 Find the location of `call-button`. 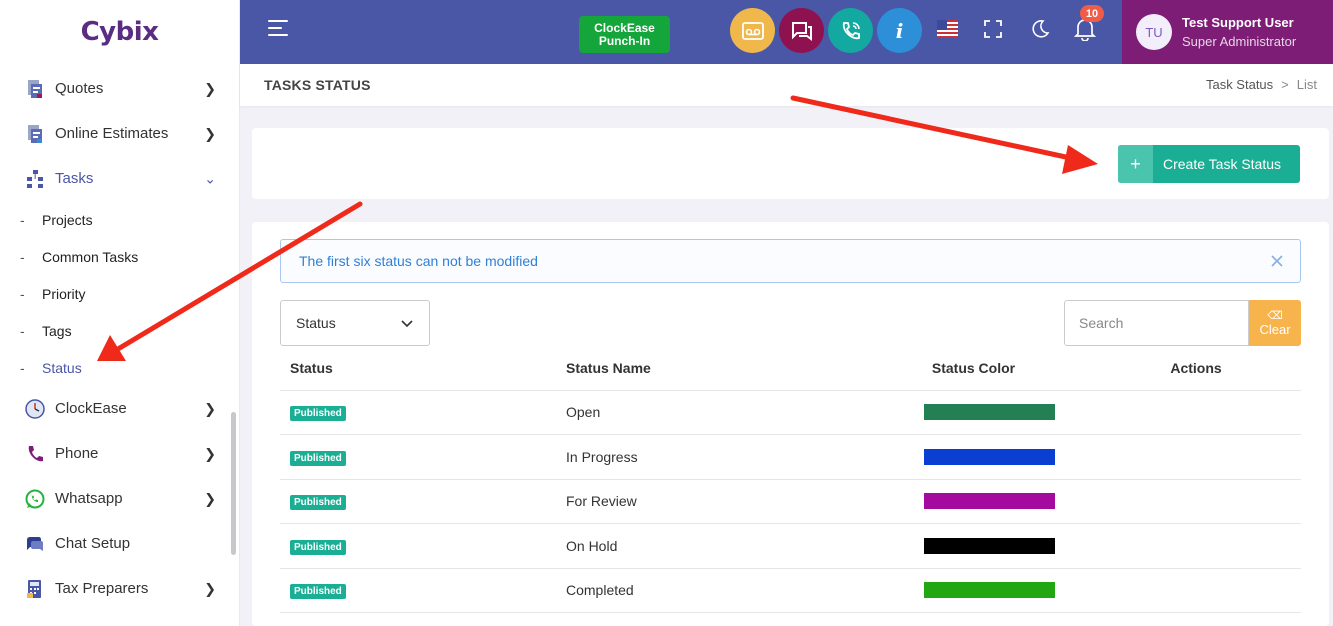

call-button is located at coordinates (850, 30).